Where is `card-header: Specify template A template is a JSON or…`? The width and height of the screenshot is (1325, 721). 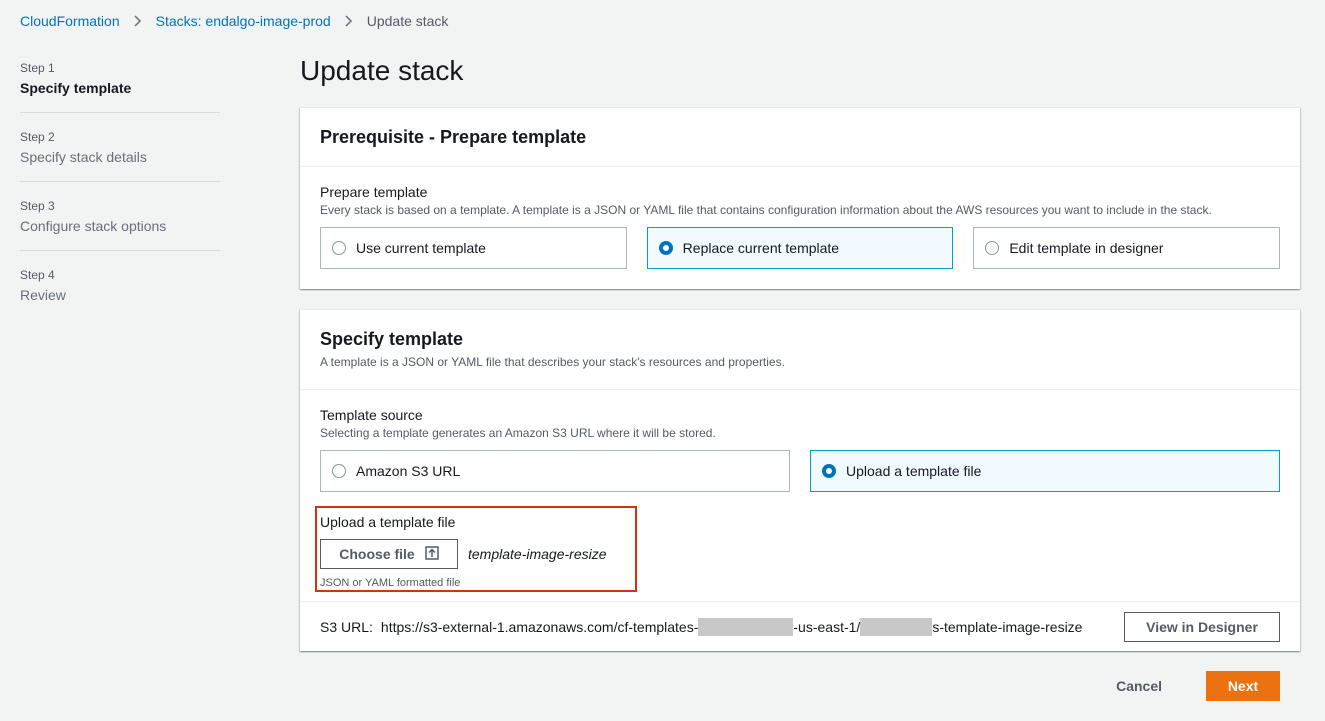 card-header: Specify template A template is a JSON or… is located at coordinates (800, 350).